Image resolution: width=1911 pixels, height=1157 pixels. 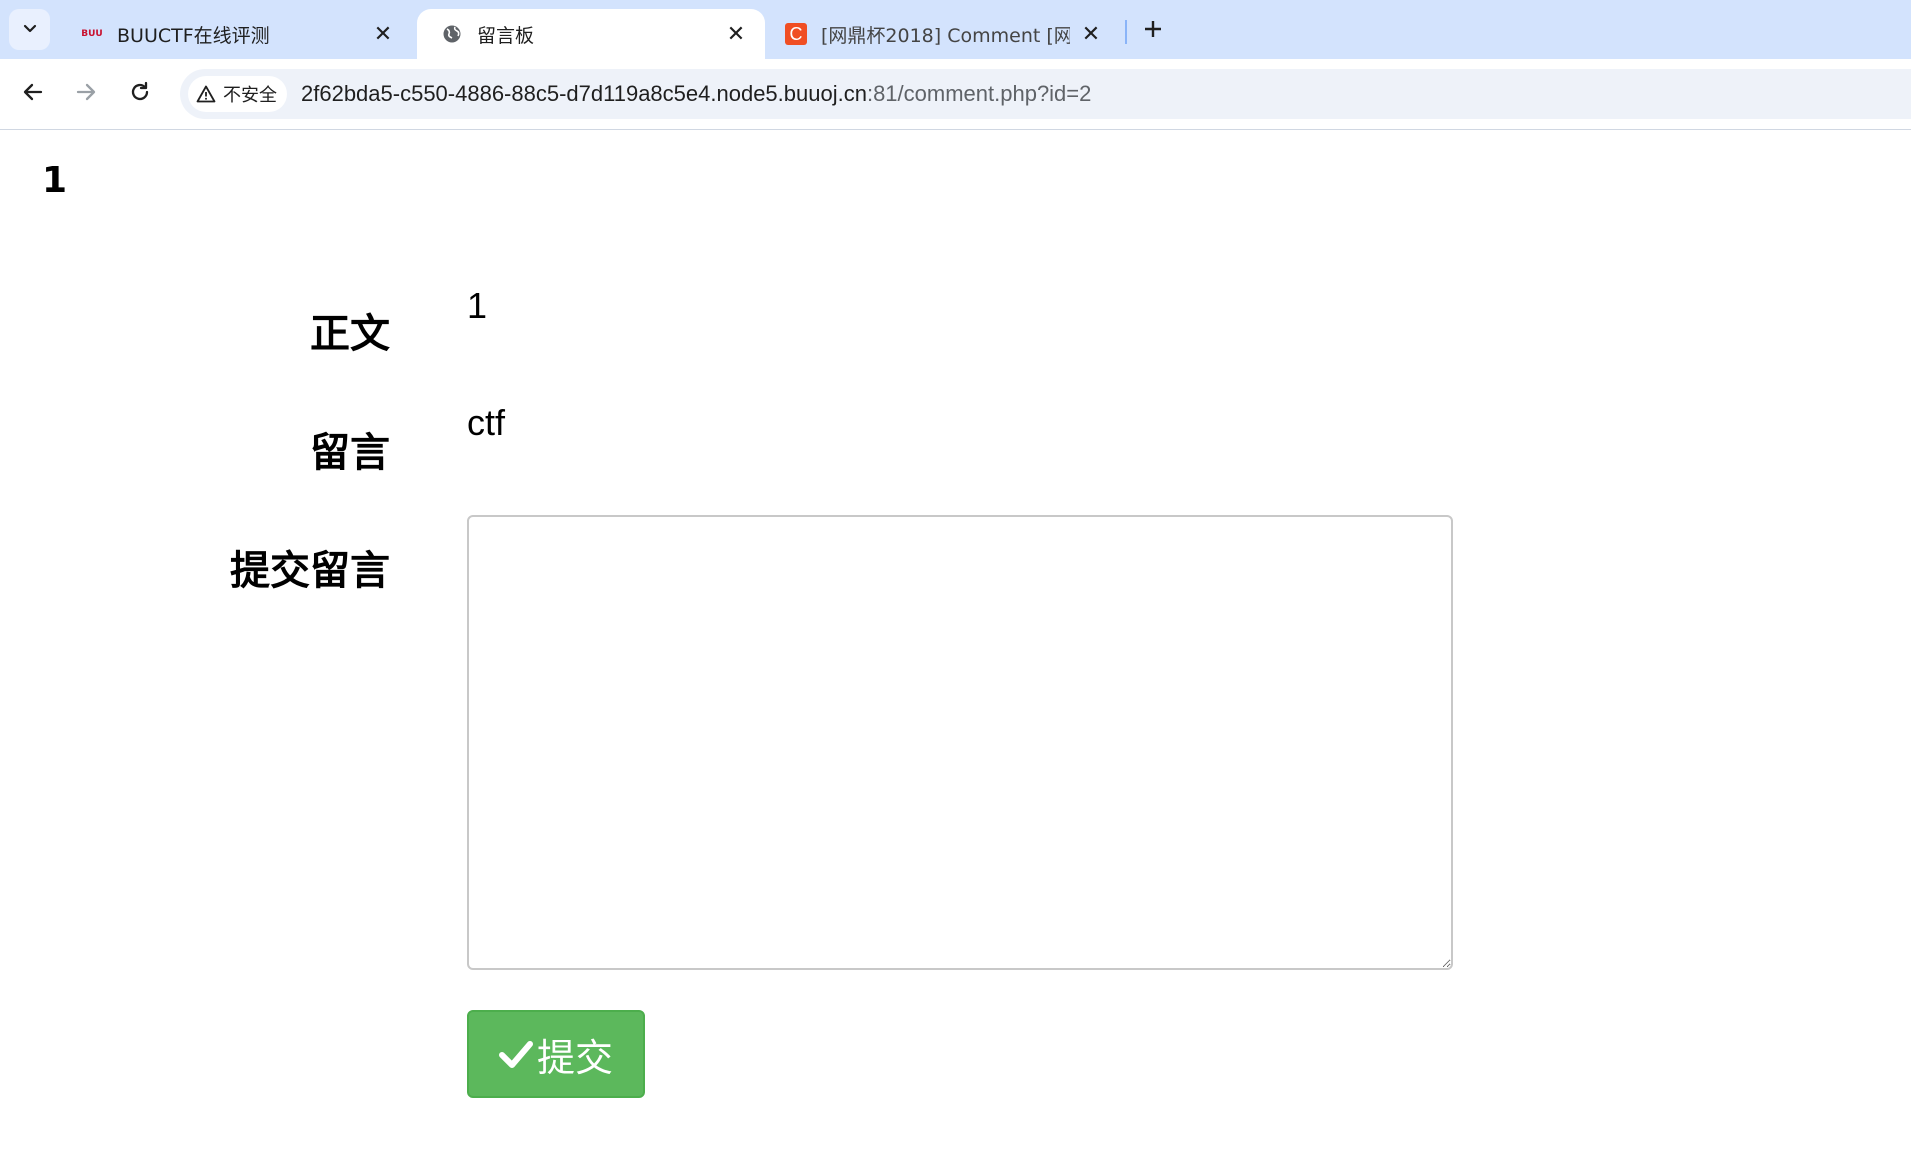 I want to click on tab-buuctf: BUU BUUCTF在线评测 ✕, so click(x=234, y=34).